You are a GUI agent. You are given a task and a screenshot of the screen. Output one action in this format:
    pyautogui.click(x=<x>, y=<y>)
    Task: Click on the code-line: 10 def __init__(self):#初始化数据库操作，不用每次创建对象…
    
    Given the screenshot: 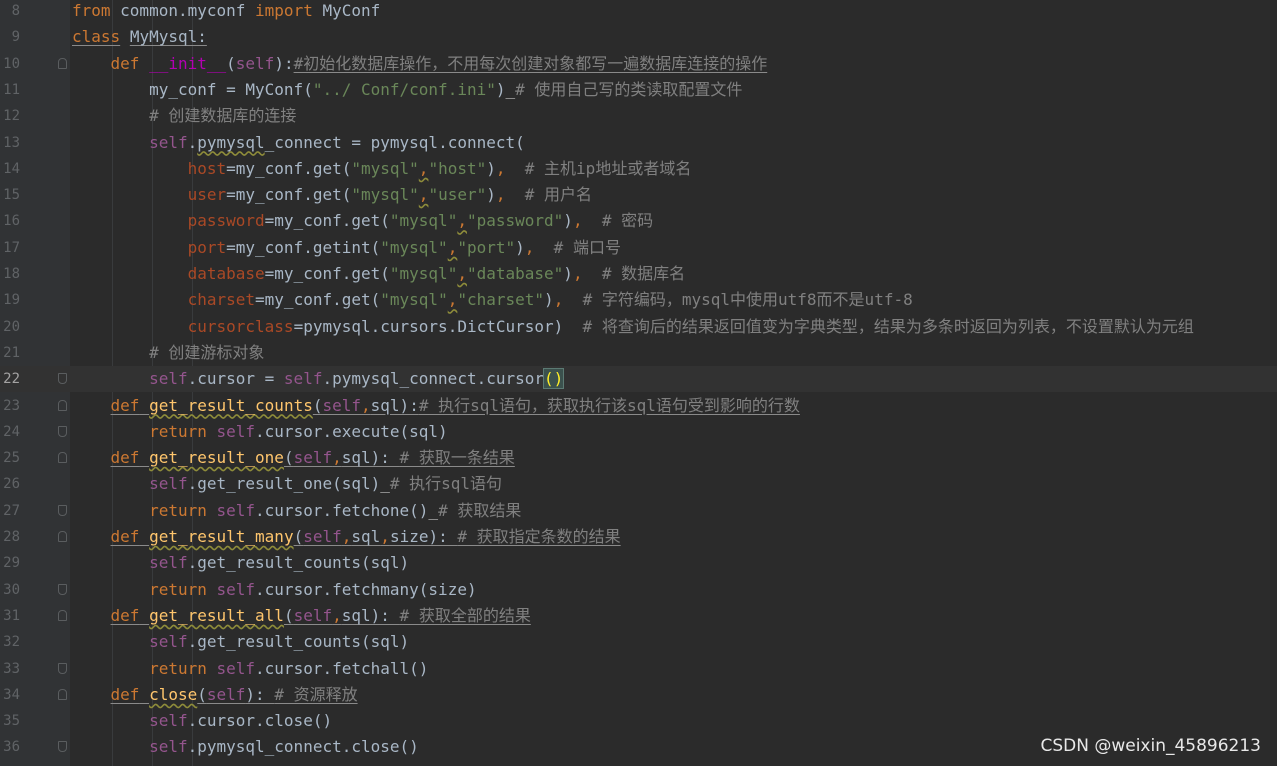 What is the action you would take?
    pyautogui.click(x=638, y=64)
    